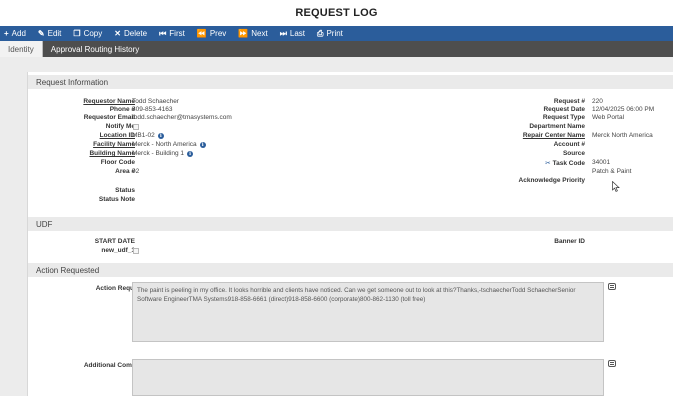 This screenshot has width=673, height=396. Describe the element at coordinates (77, 33) in the screenshot. I see `copy-icon: ❐` at that location.